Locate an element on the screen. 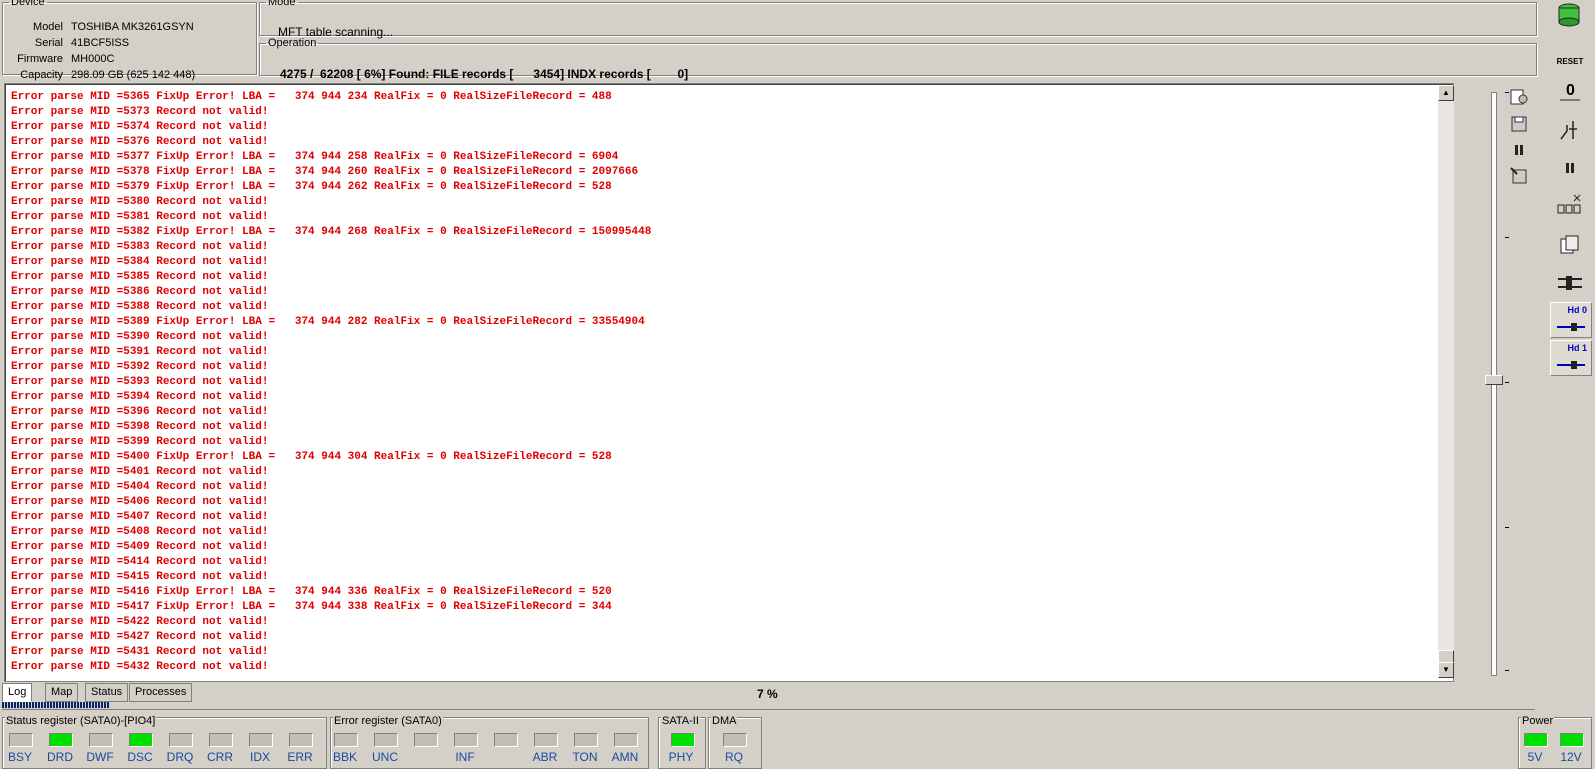 The width and height of the screenshot is (1595, 769). inf-led is located at coordinates (466, 740).